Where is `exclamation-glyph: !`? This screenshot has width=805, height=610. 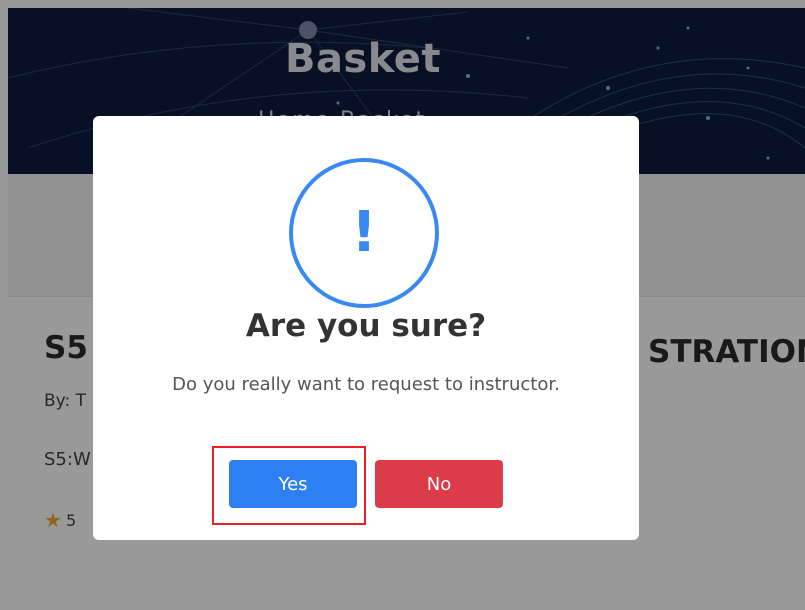
exclamation-glyph: ! is located at coordinates (364, 232).